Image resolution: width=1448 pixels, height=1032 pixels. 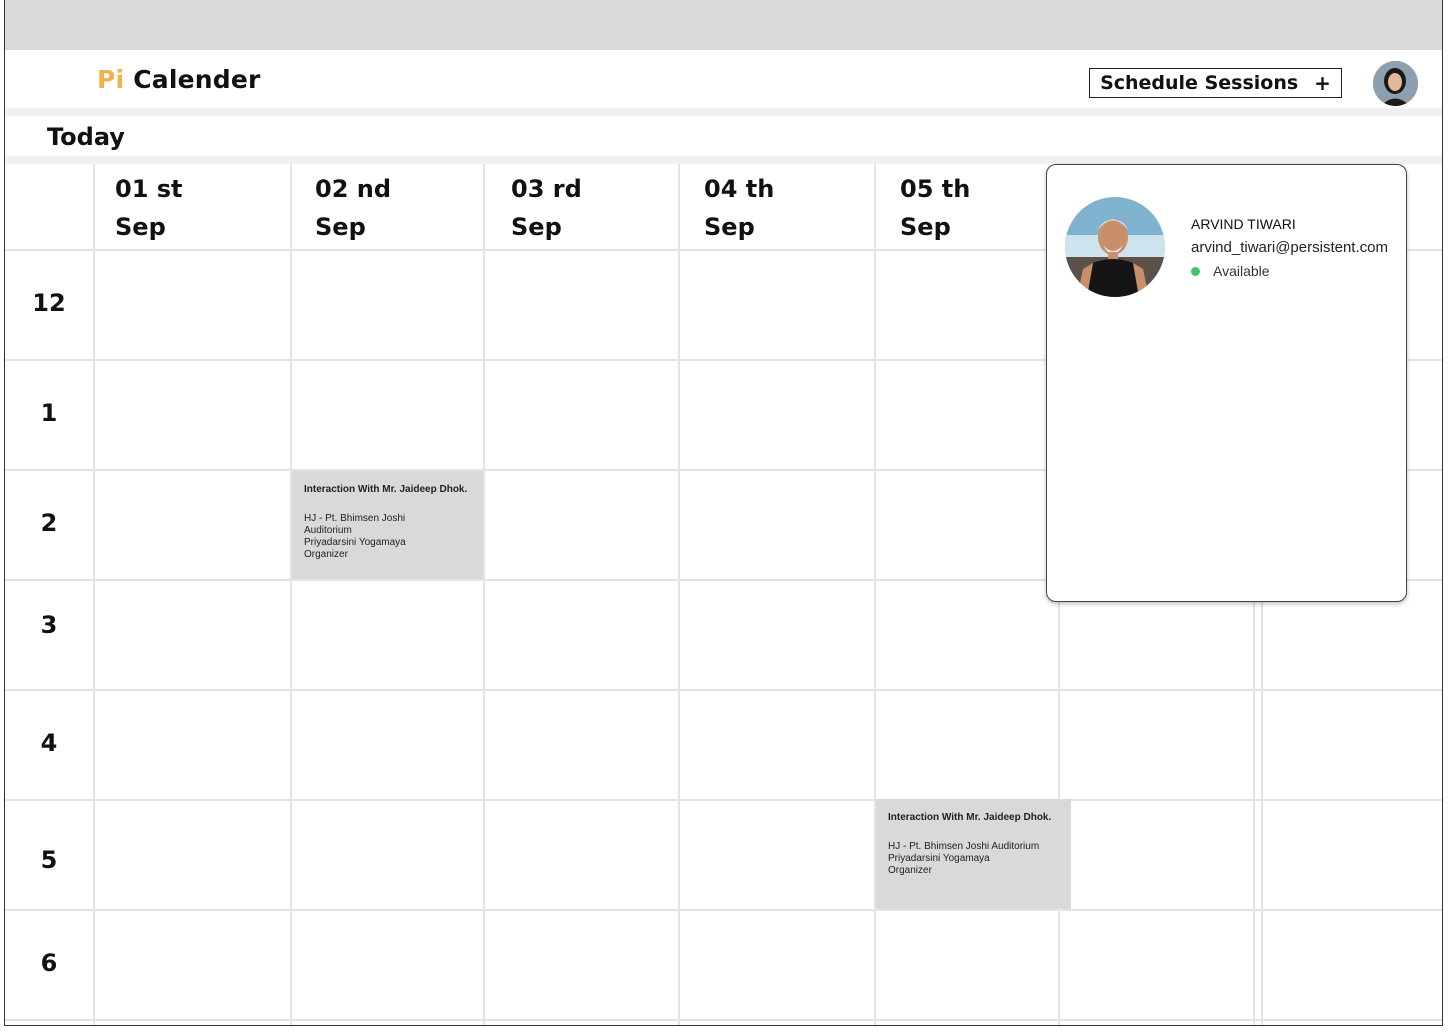 I want to click on day-number: 04 th, so click(x=739, y=189).